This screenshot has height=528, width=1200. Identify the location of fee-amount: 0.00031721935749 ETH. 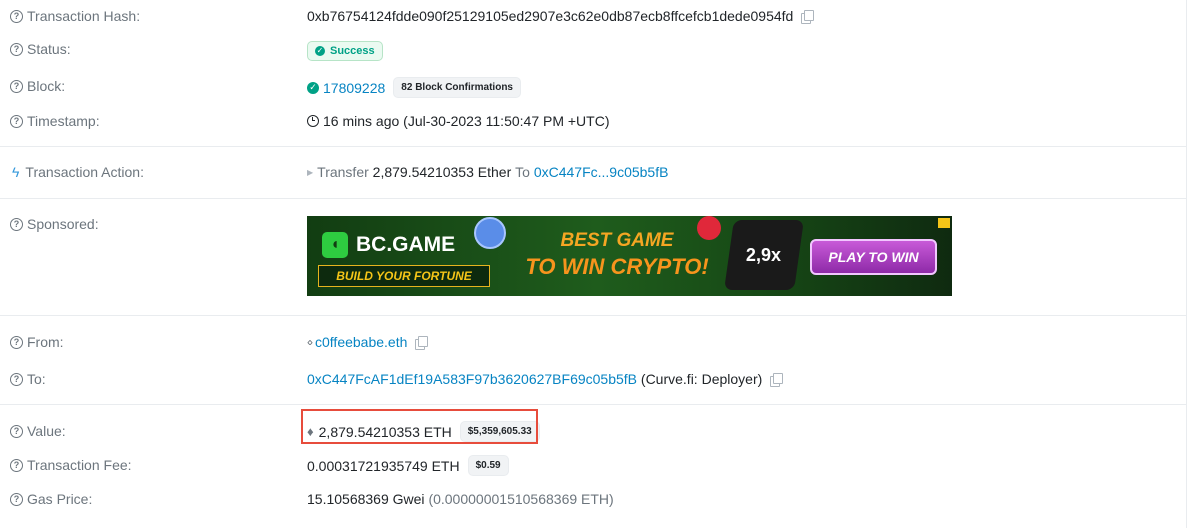
(383, 465).